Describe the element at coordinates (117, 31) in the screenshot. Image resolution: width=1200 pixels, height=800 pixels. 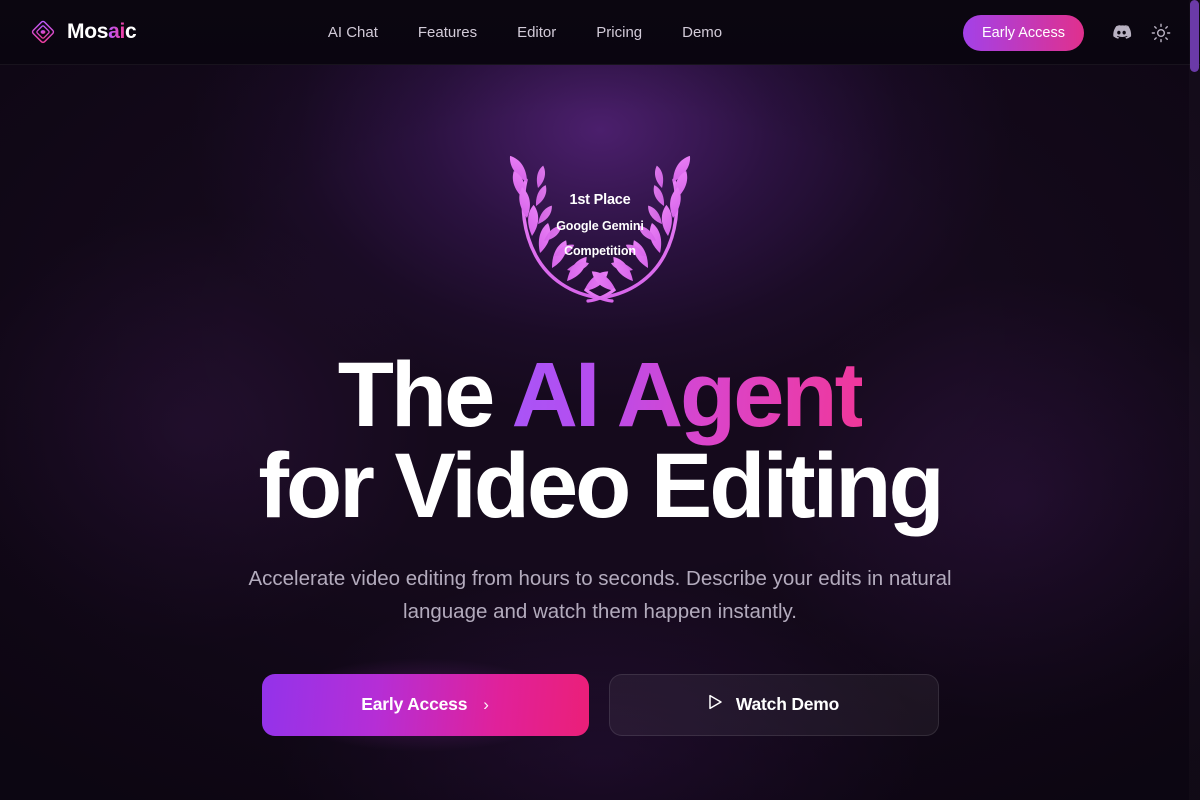
I see `brand-name-accent: ai` at that location.